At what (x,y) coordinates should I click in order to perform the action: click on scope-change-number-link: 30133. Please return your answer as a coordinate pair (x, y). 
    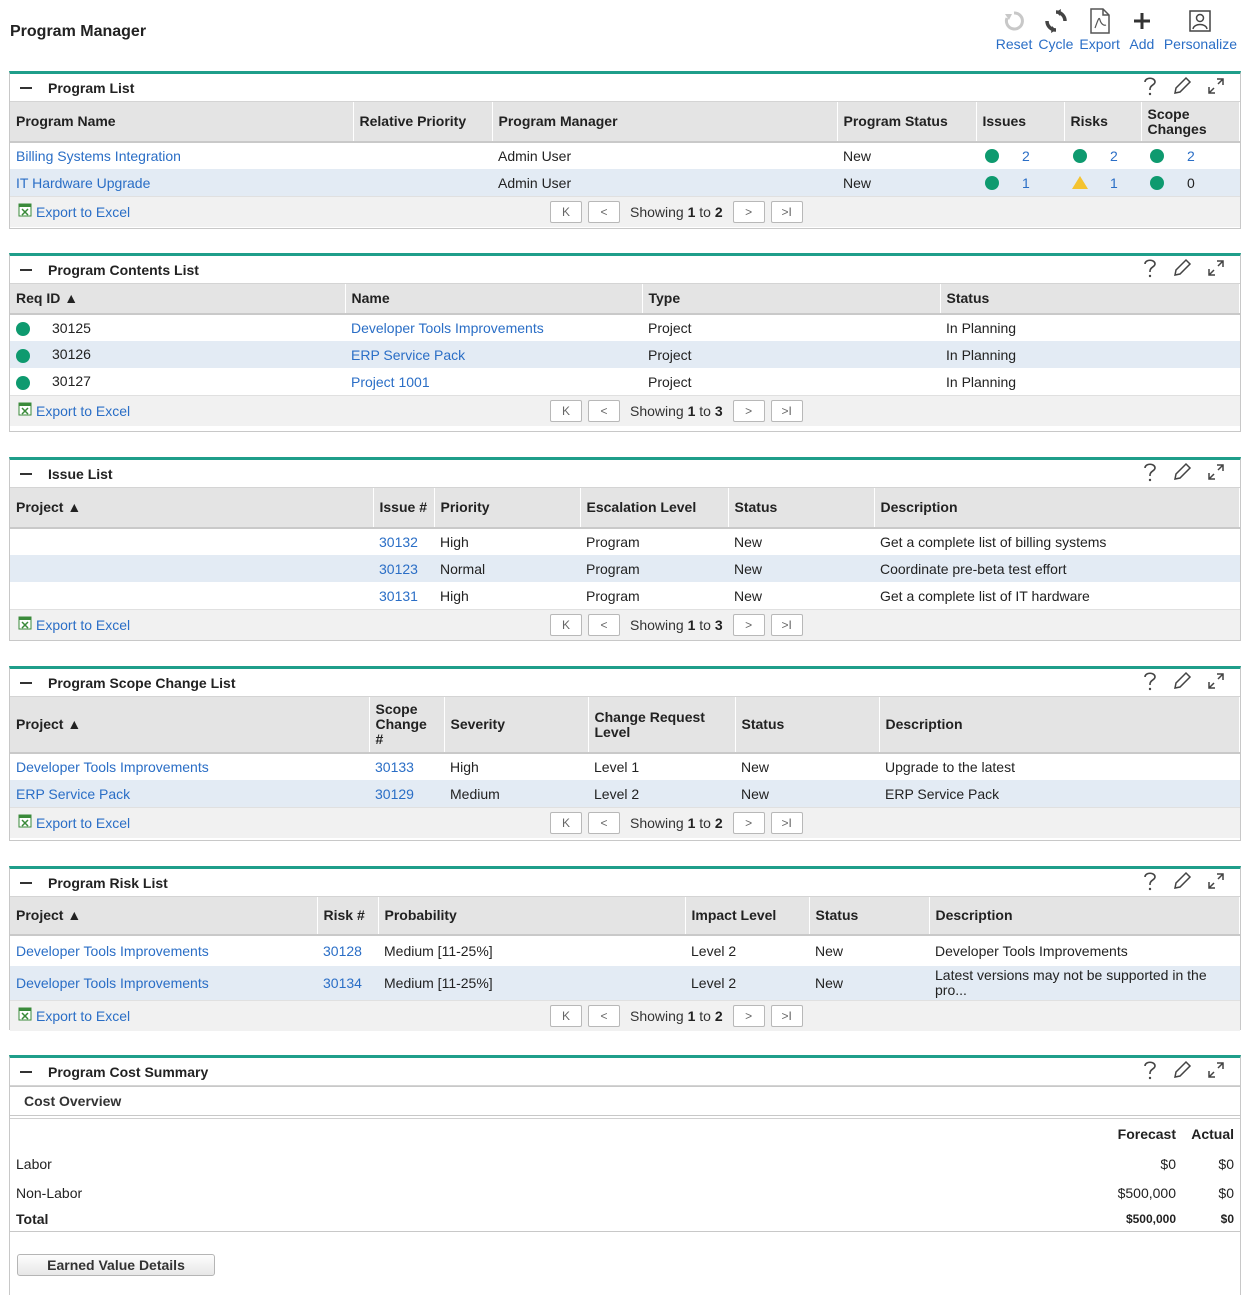
    Looking at the image, I should click on (394, 767).